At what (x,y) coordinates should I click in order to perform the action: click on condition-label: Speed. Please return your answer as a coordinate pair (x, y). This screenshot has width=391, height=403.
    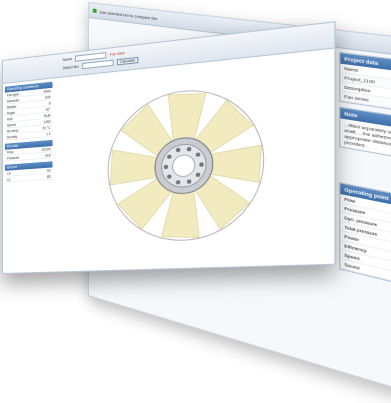
    Looking at the image, I should click on (11, 125).